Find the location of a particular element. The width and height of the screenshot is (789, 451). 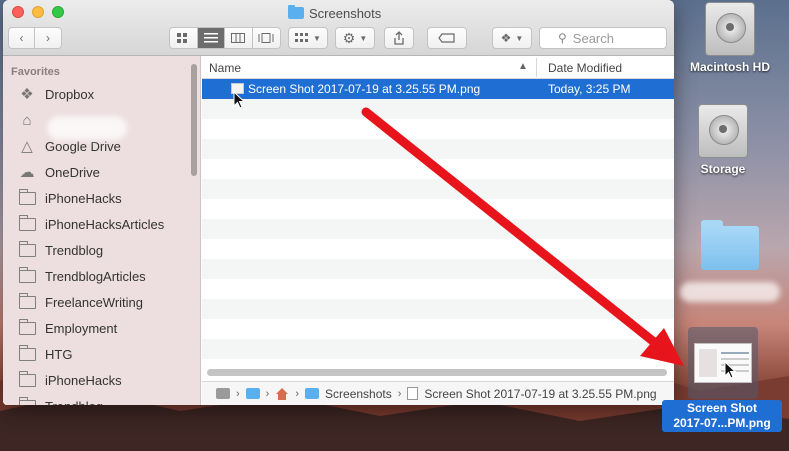

sidebar-item: HTG is located at coordinates (44, 354).